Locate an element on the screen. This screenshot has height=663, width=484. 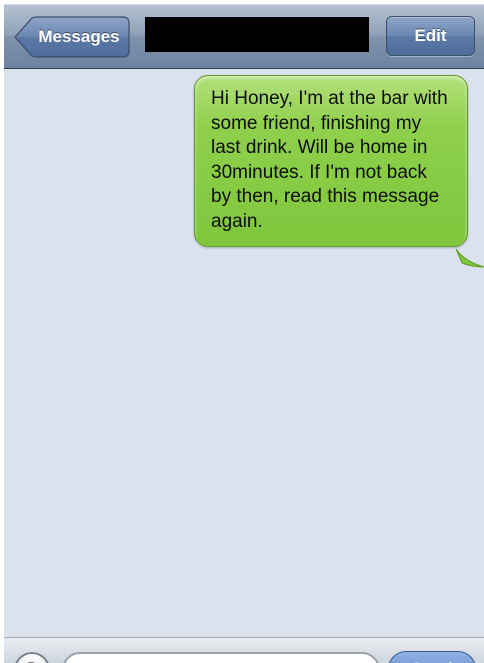
messages-back-button: Messages is located at coordinates (72, 37).